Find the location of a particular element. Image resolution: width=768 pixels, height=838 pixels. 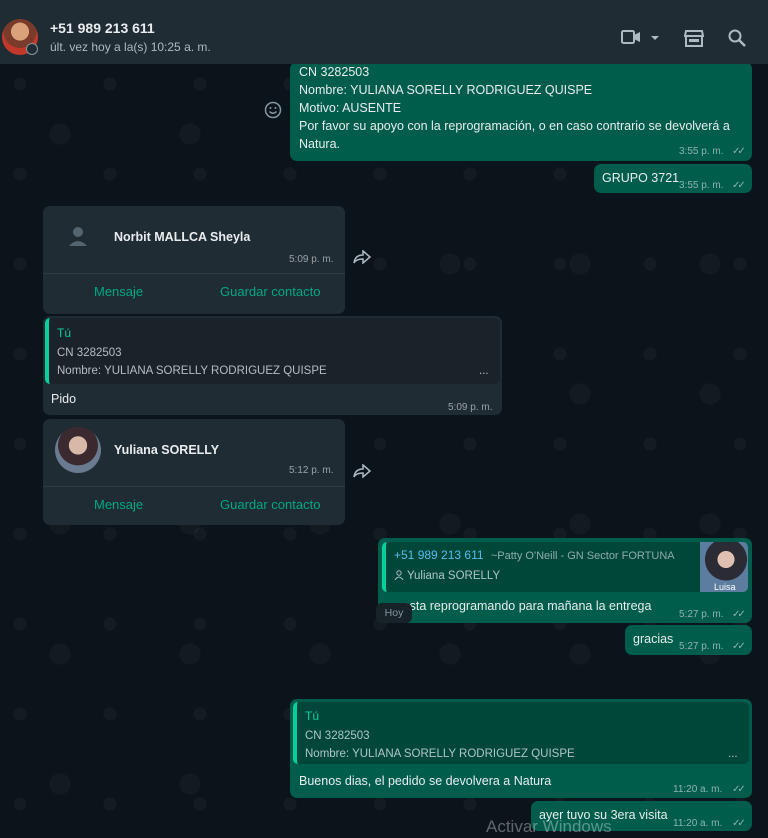

search-icon is located at coordinates (737, 38).